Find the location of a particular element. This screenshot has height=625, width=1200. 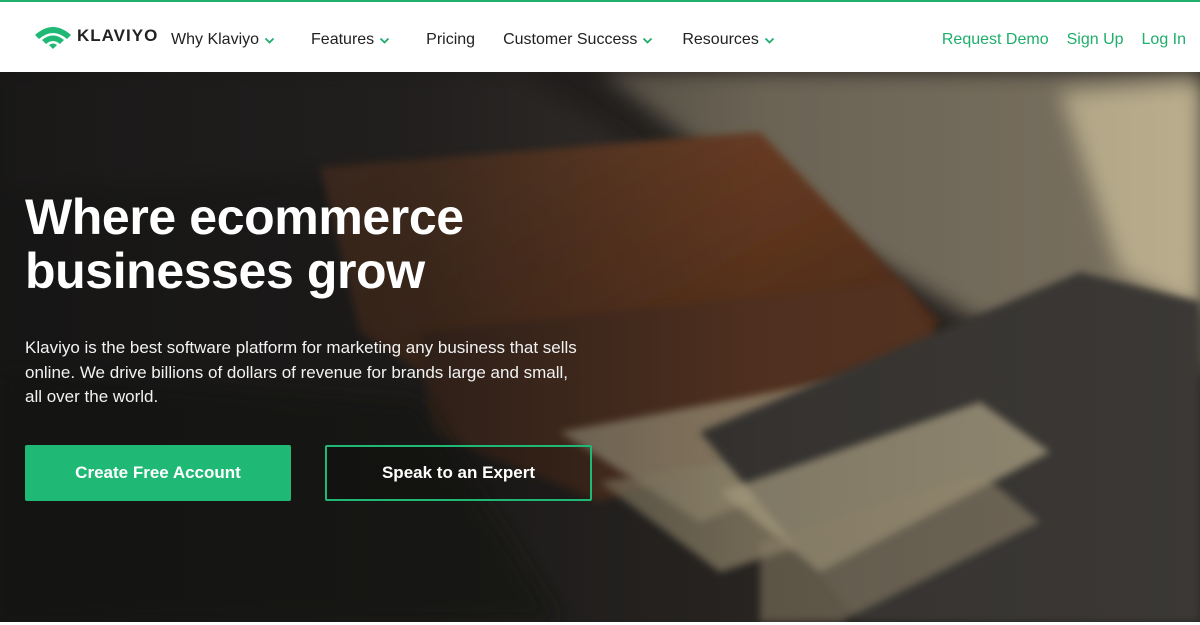

hero-headline-line-2: businesses grow is located at coordinates (225, 271).